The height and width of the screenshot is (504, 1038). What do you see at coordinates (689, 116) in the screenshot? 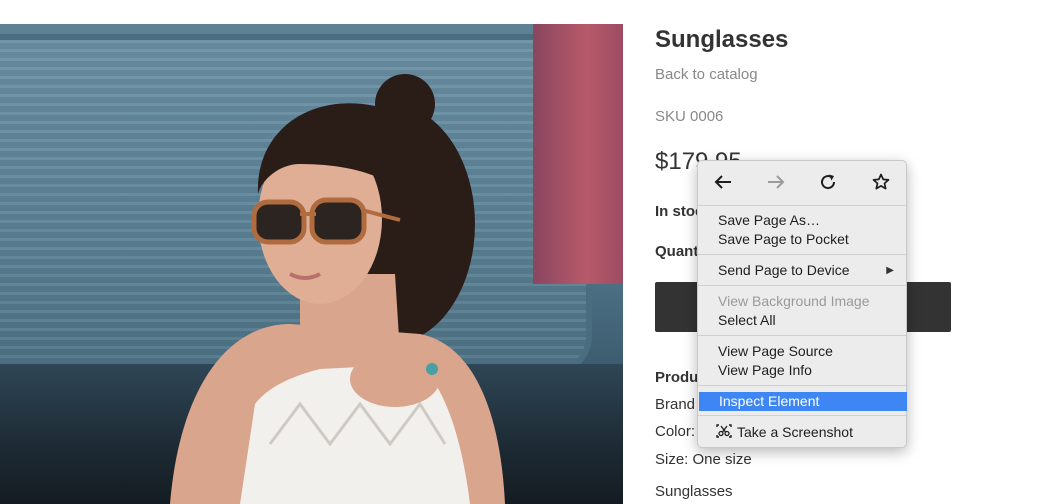
I see `product-sku: SKU 0006` at bounding box center [689, 116].